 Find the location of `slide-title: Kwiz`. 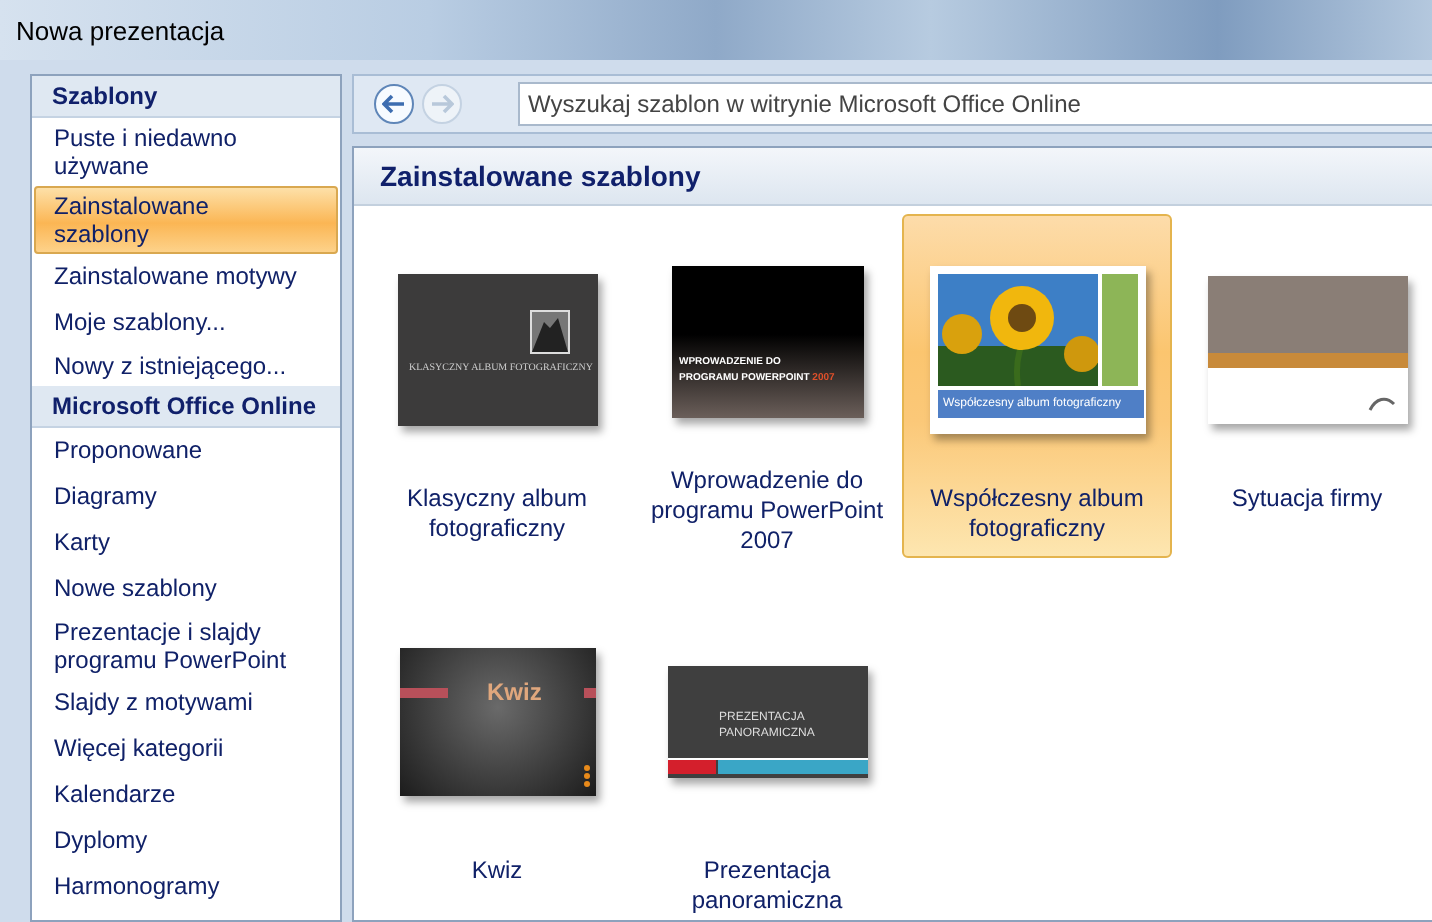

slide-title: Kwiz is located at coordinates (514, 692).